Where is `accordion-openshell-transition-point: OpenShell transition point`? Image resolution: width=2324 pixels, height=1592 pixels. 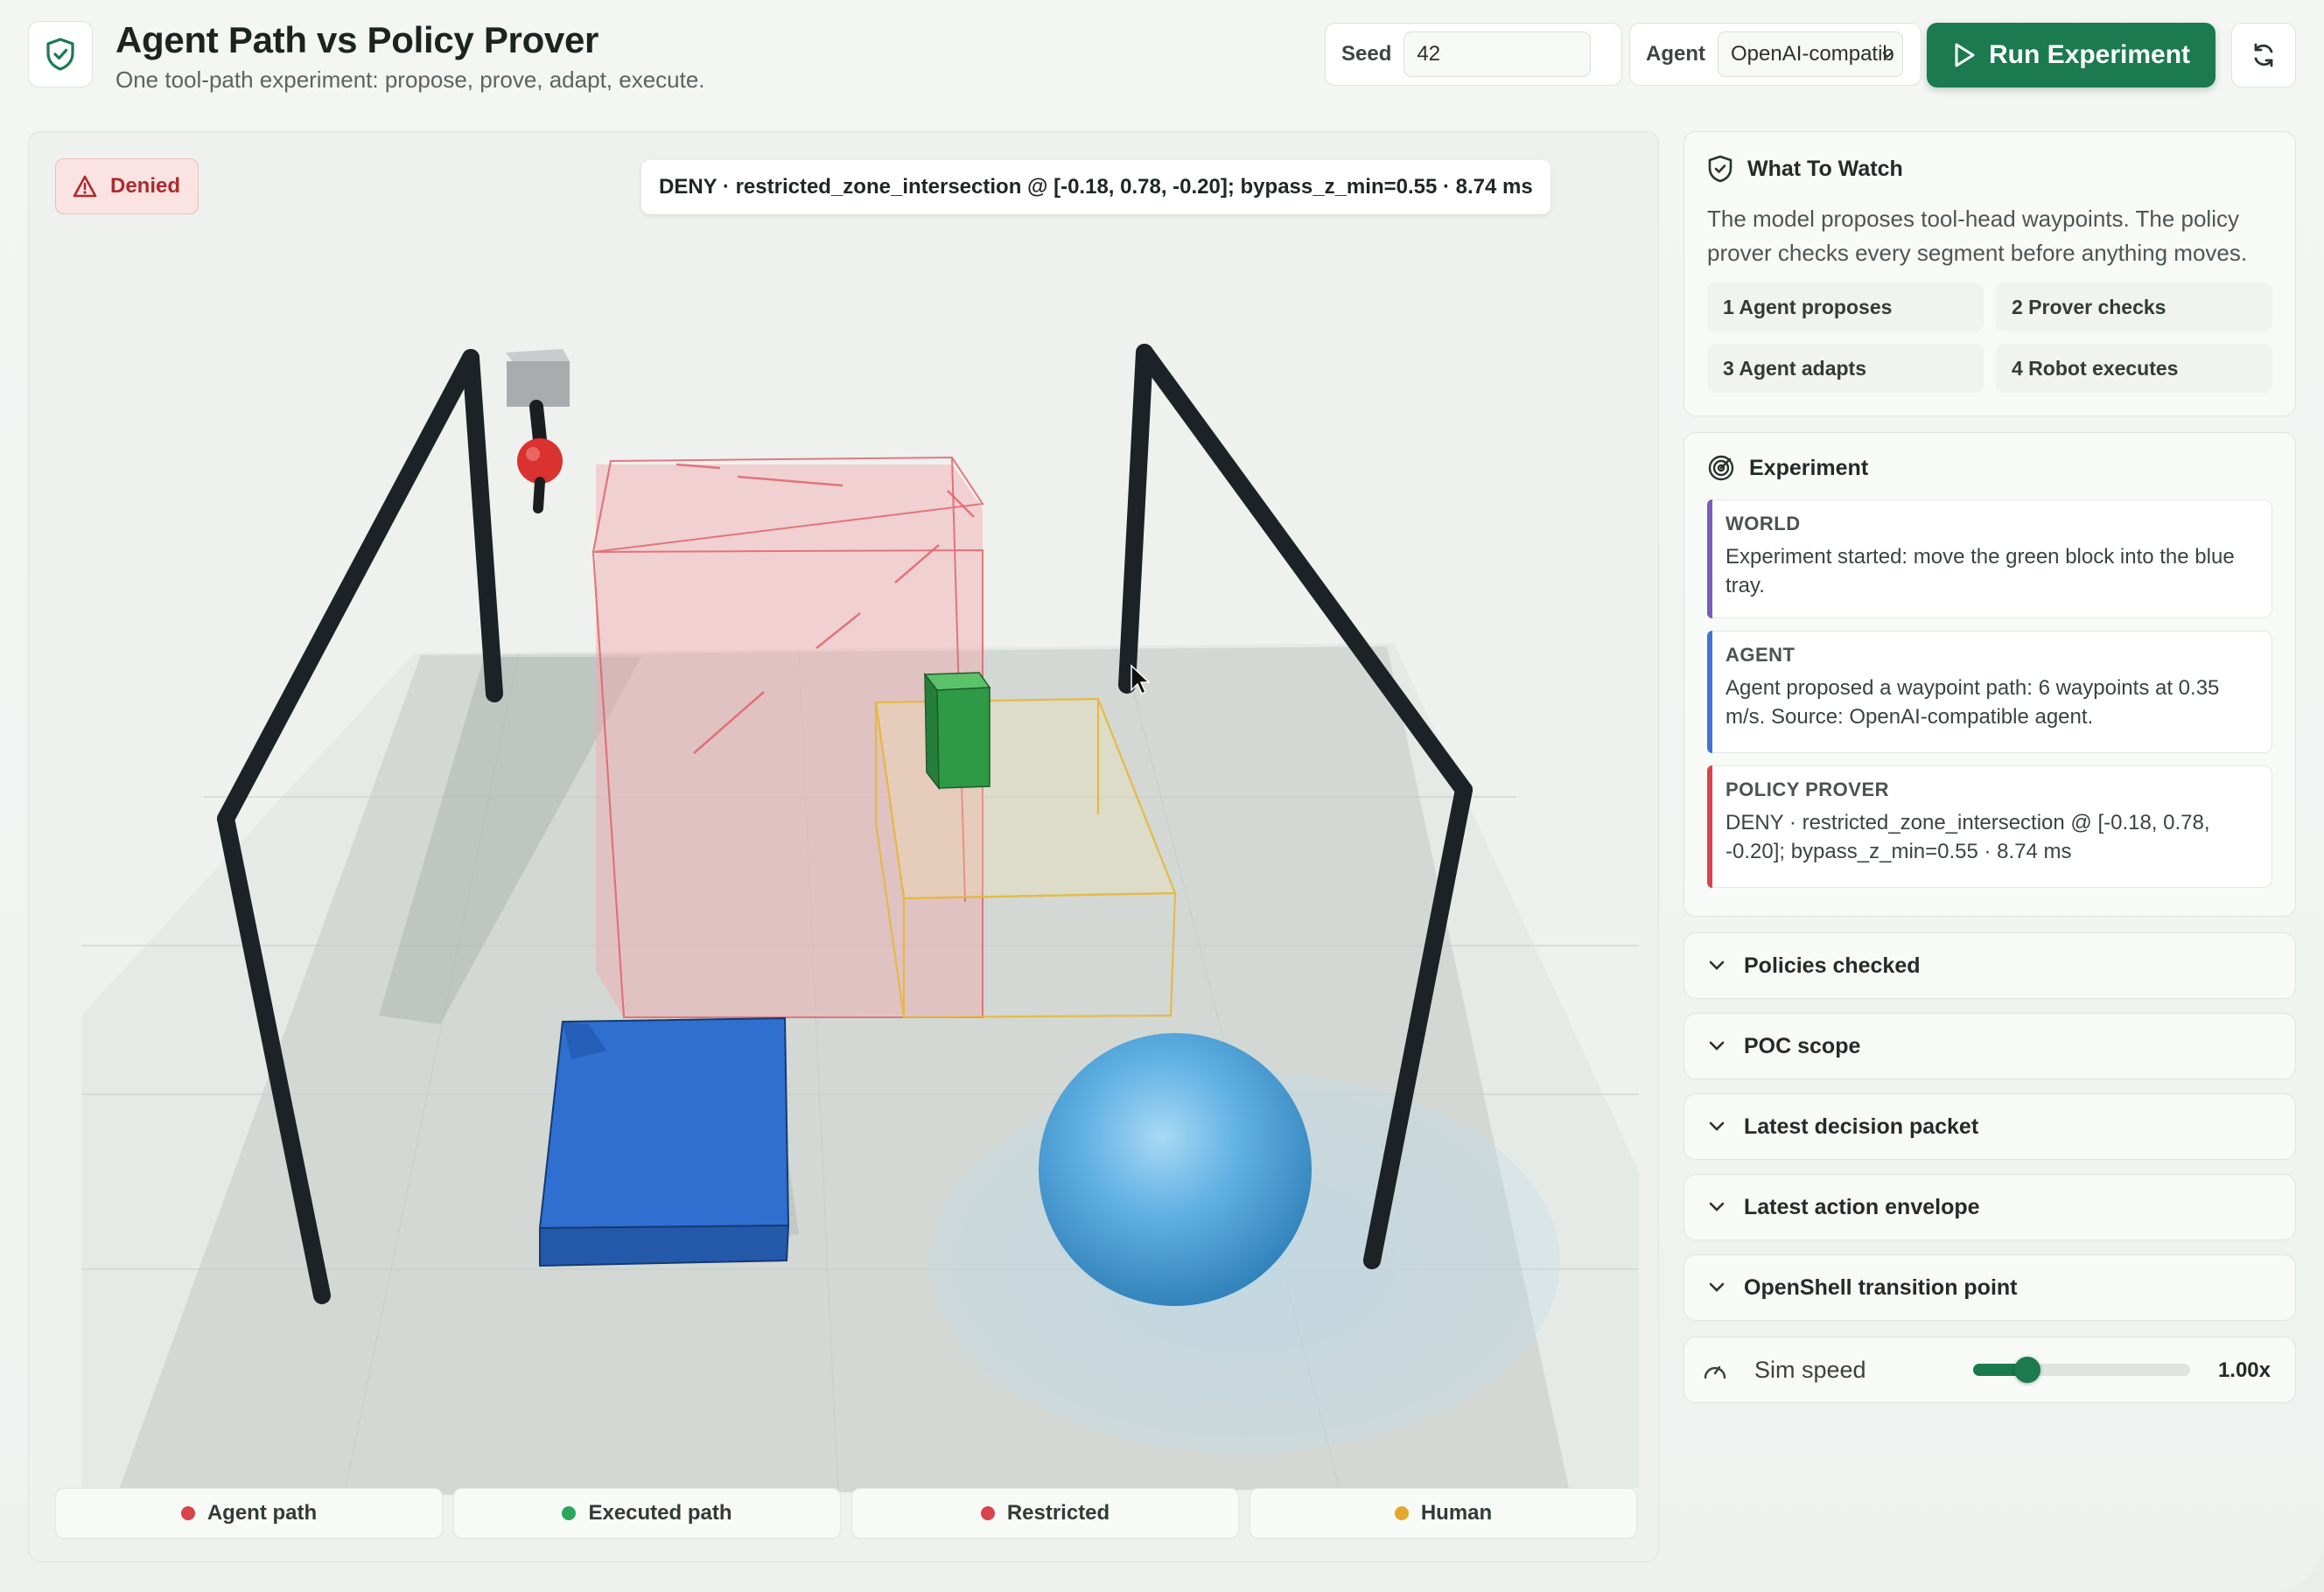 accordion-openshell-transition-point: OpenShell transition point is located at coordinates (1990, 1287).